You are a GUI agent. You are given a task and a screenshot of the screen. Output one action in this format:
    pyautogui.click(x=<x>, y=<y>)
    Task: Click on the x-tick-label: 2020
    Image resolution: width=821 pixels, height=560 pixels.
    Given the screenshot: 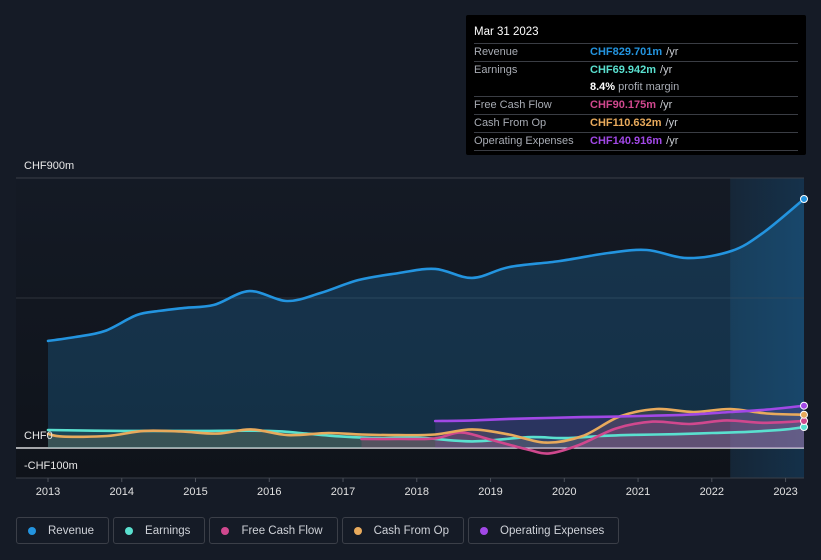 What is the action you would take?
    pyautogui.click(x=564, y=492)
    